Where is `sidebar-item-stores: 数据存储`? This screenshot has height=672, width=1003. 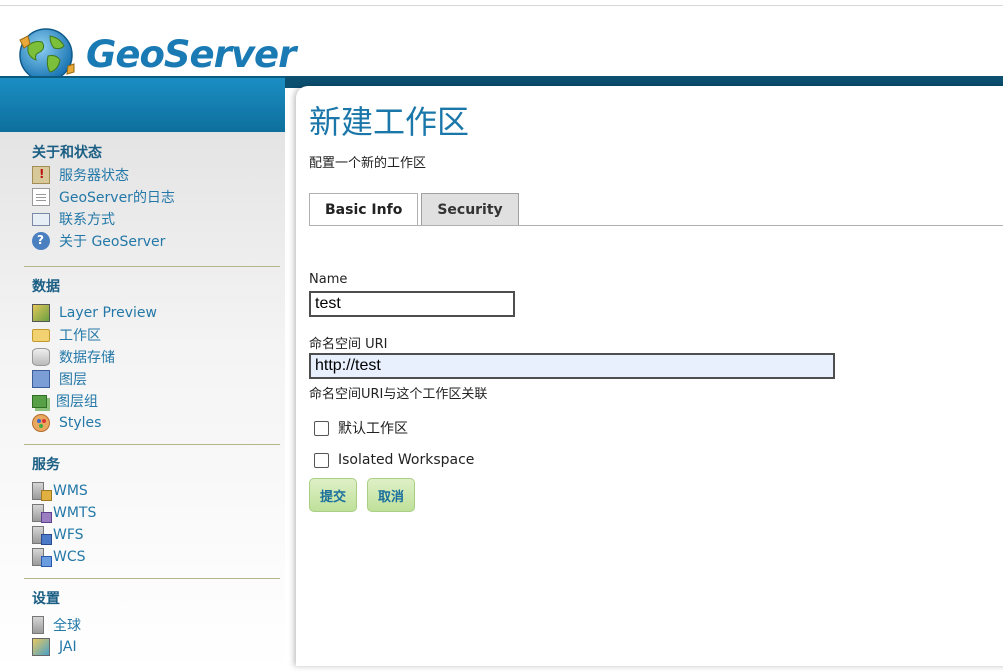
sidebar-item-stores: 数据存储 is located at coordinates (156, 357).